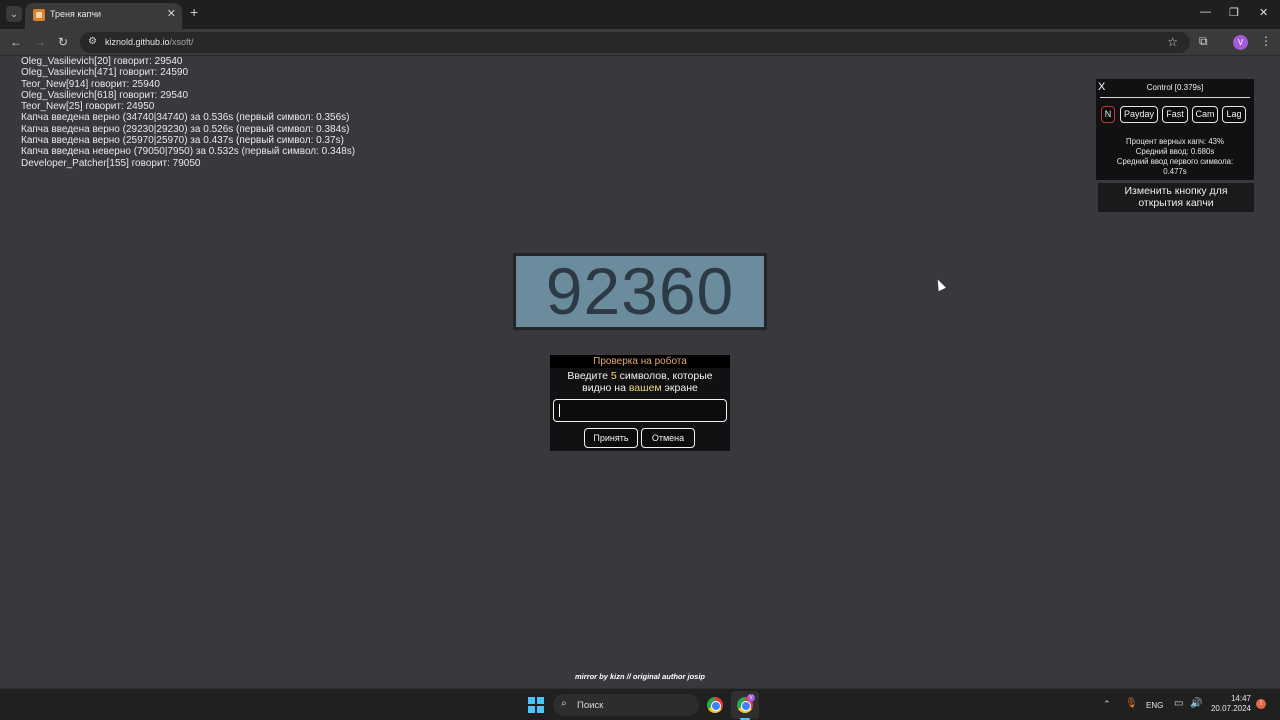 Image resolution: width=1280 pixels, height=720 pixels. I want to click on bookmark-star-icon: ☆, so click(1172, 42).